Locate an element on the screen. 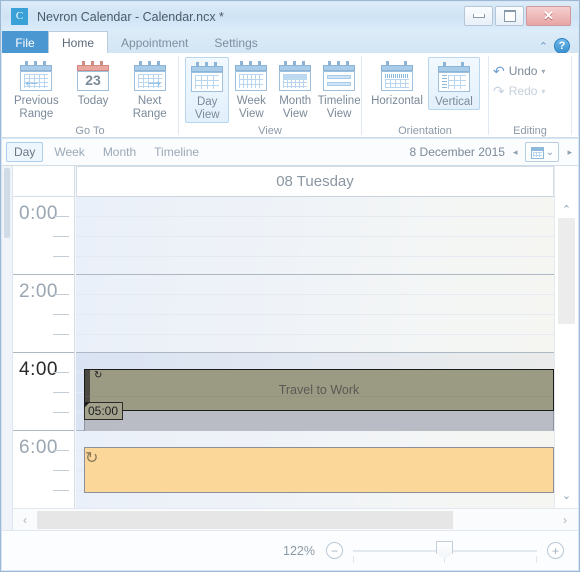 The width and height of the screenshot is (580, 572). calendar-month-icon is located at coordinates (295, 76).